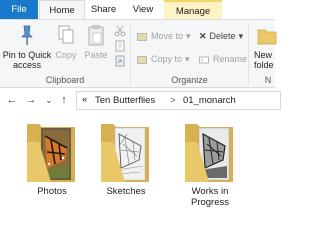 The height and width of the screenshot is (240, 320). Describe the element at coordinates (263, 55) in the screenshot. I see `new-folder-label-line1: New` at that location.